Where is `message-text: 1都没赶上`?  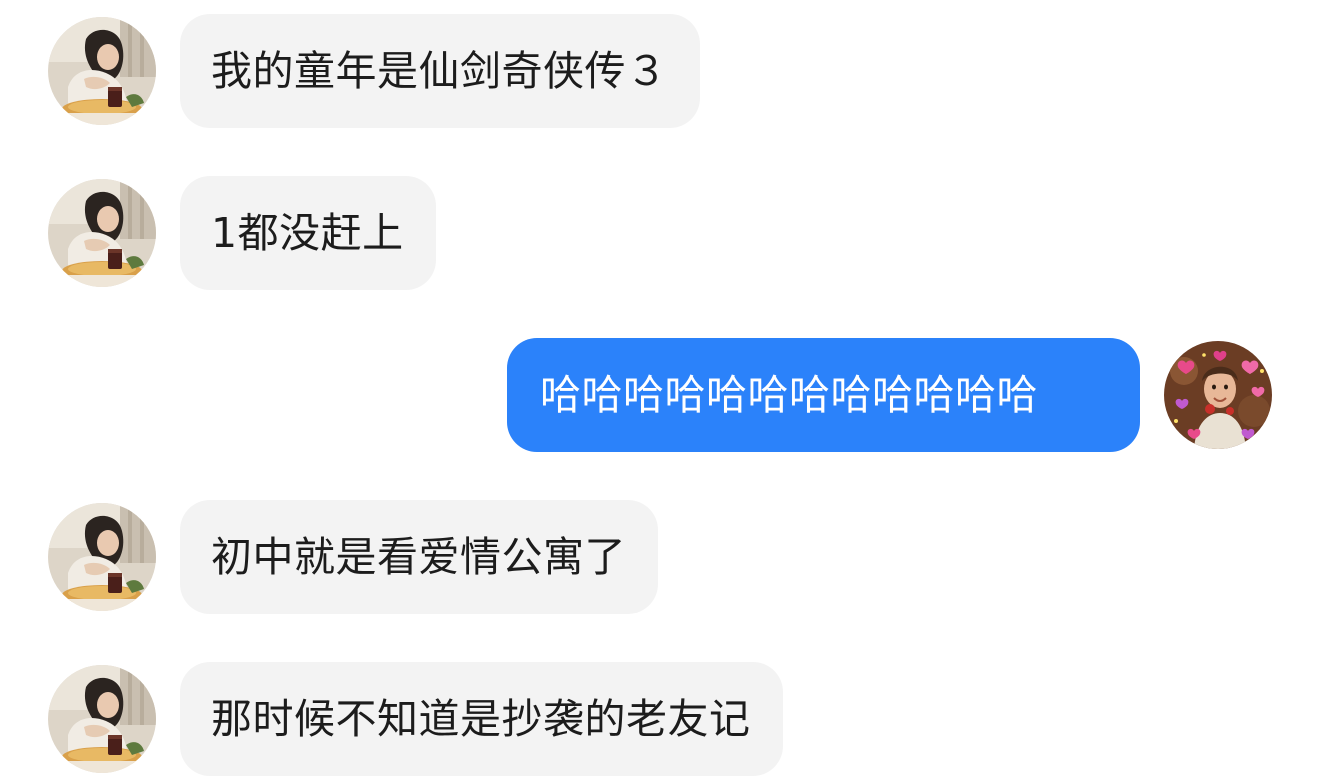
message-text: 1都没赶上 is located at coordinates (307, 232).